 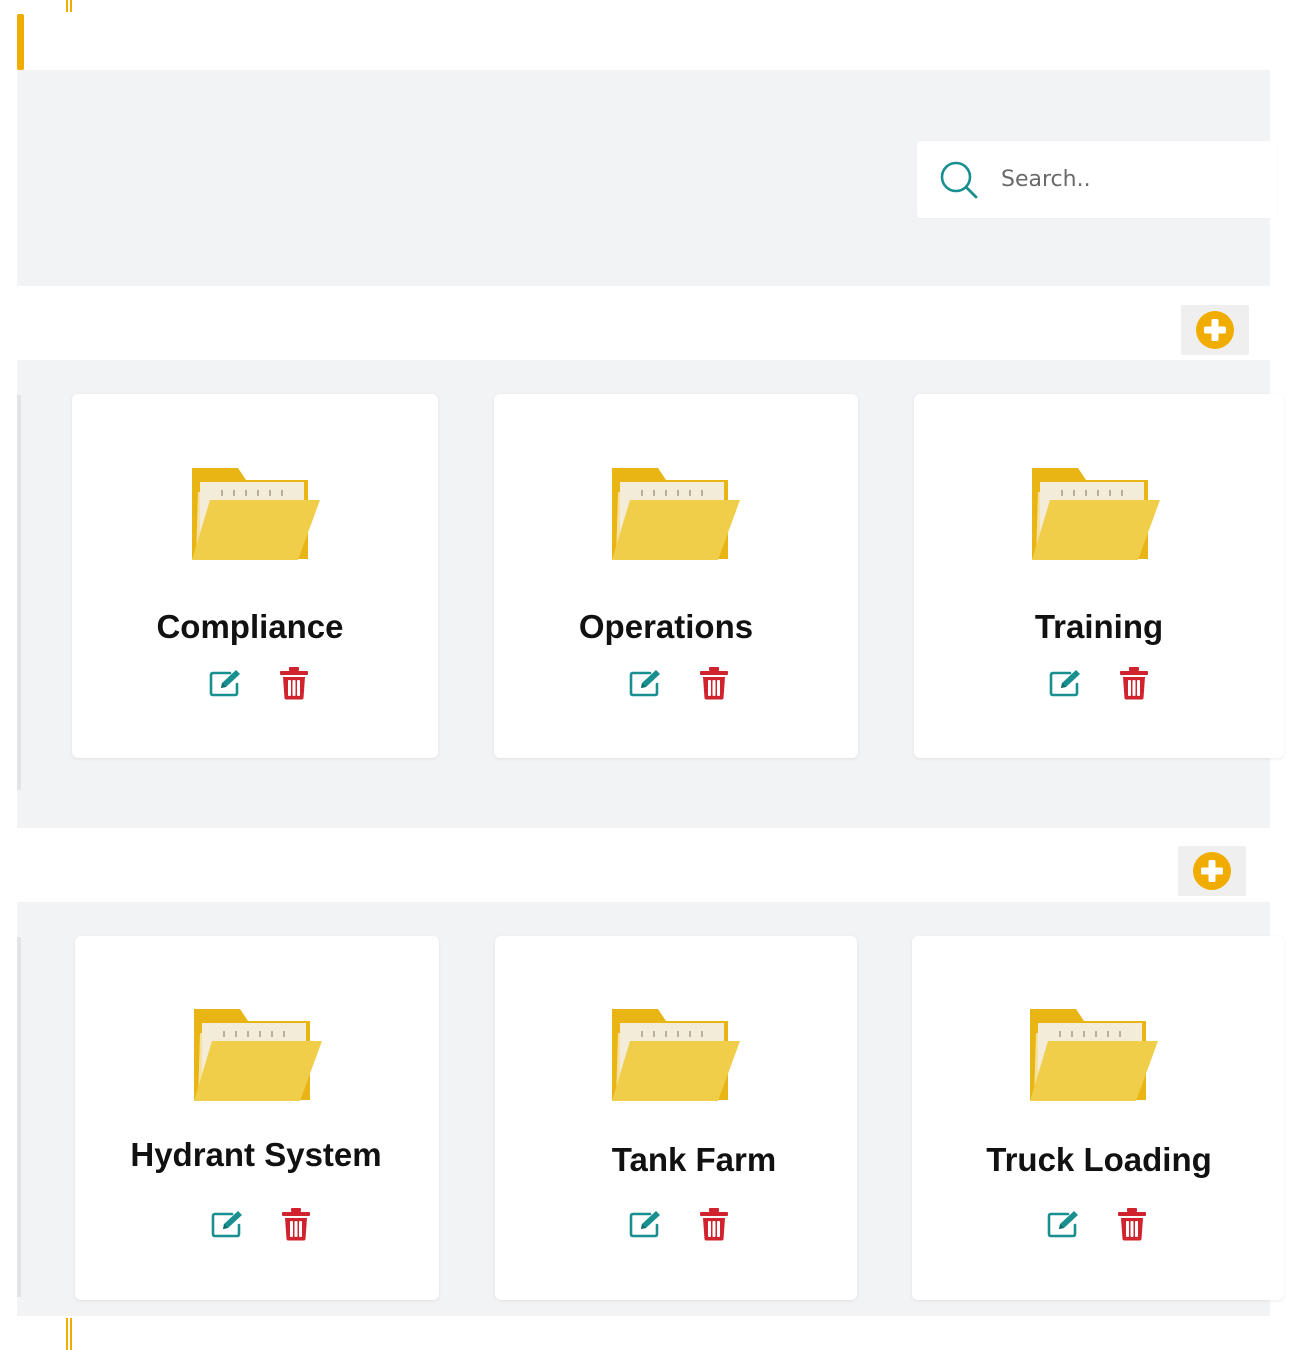 What do you see at coordinates (1098, 1118) in the screenshot?
I see `folder-card: Truck Loading` at bounding box center [1098, 1118].